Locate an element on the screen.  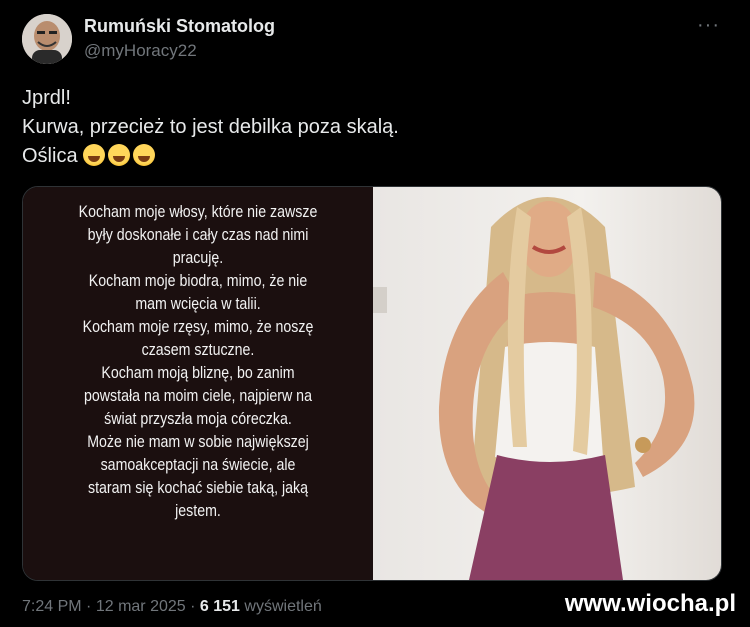
author-name: Rumuński Stomatolog is located at coordinates (179, 26).